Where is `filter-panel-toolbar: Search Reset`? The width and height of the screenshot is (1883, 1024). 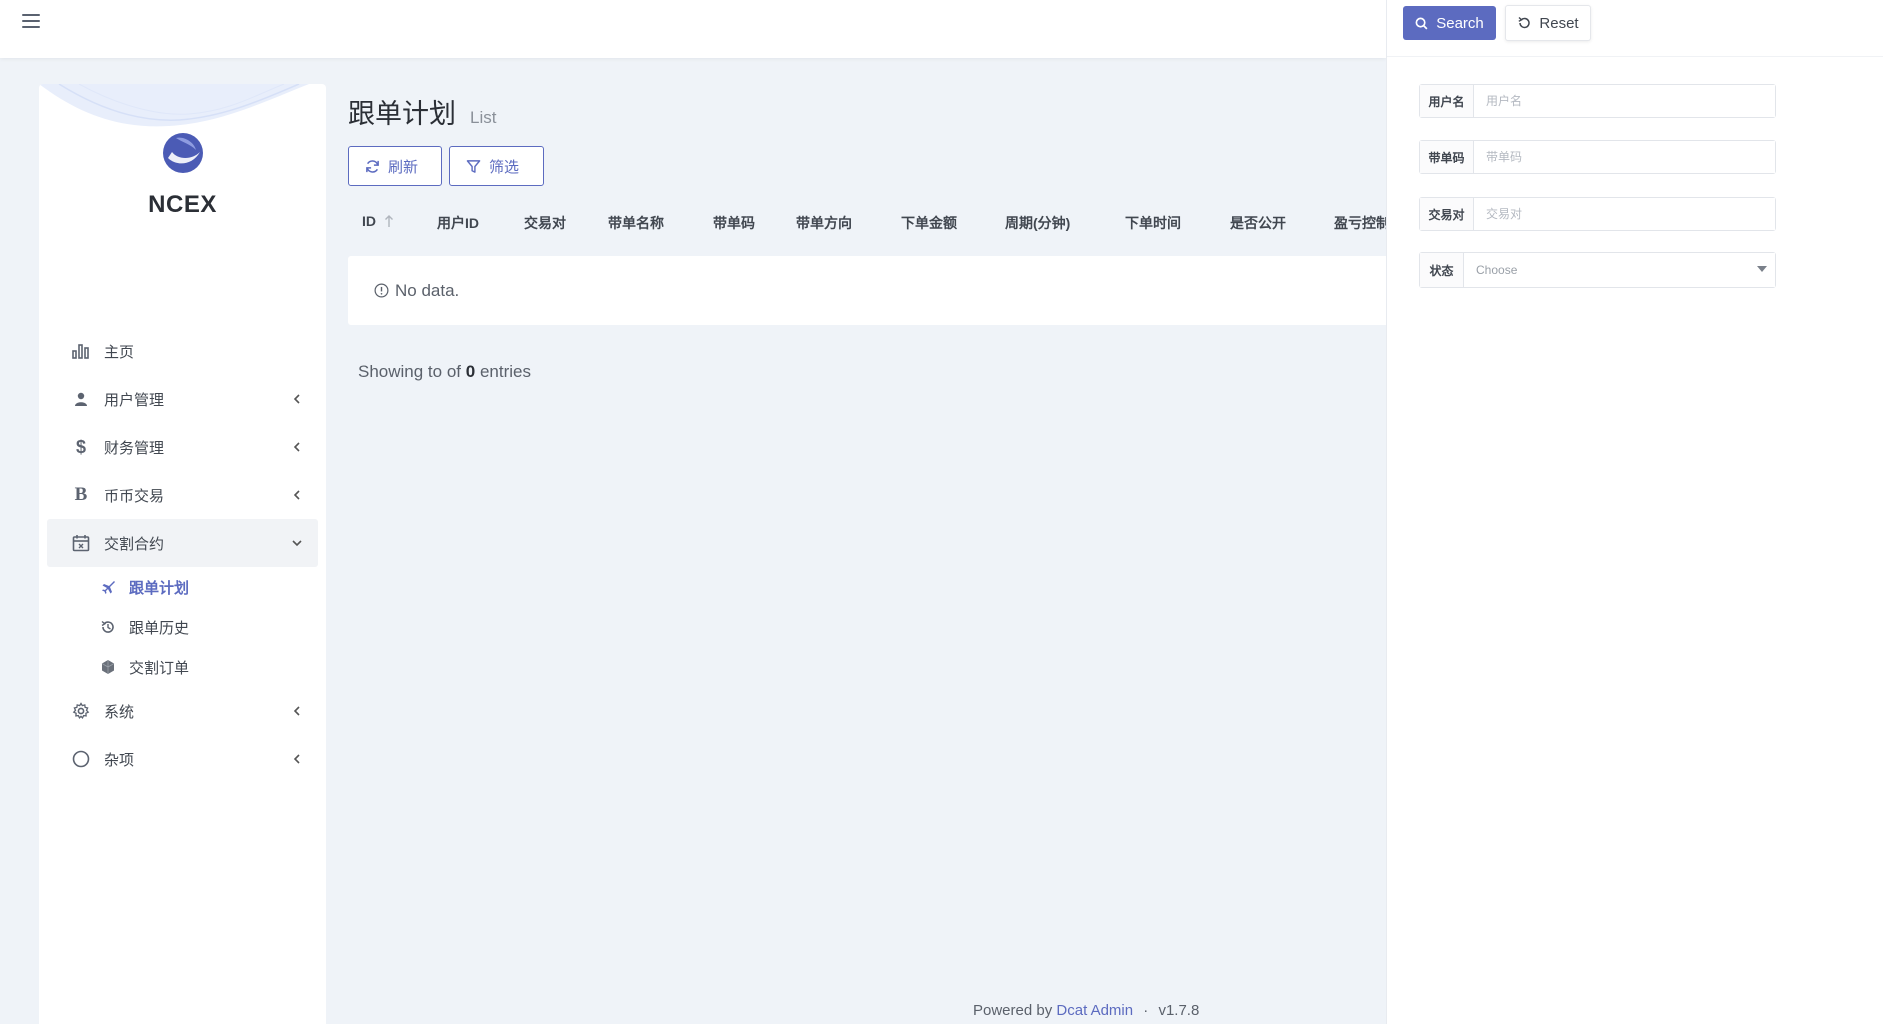 filter-panel-toolbar: Search Reset is located at coordinates (1635, 28).